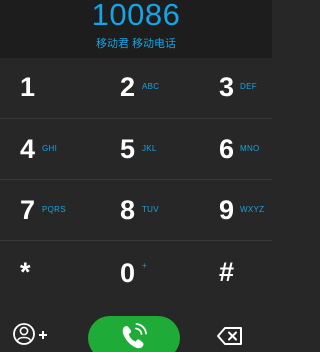 Image resolution: width=320 pixels, height=352 pixels. What do you see at coordinates (28, 87) in the screenshot?
I see `key-digit: 1` at bounding box center [28, 87].